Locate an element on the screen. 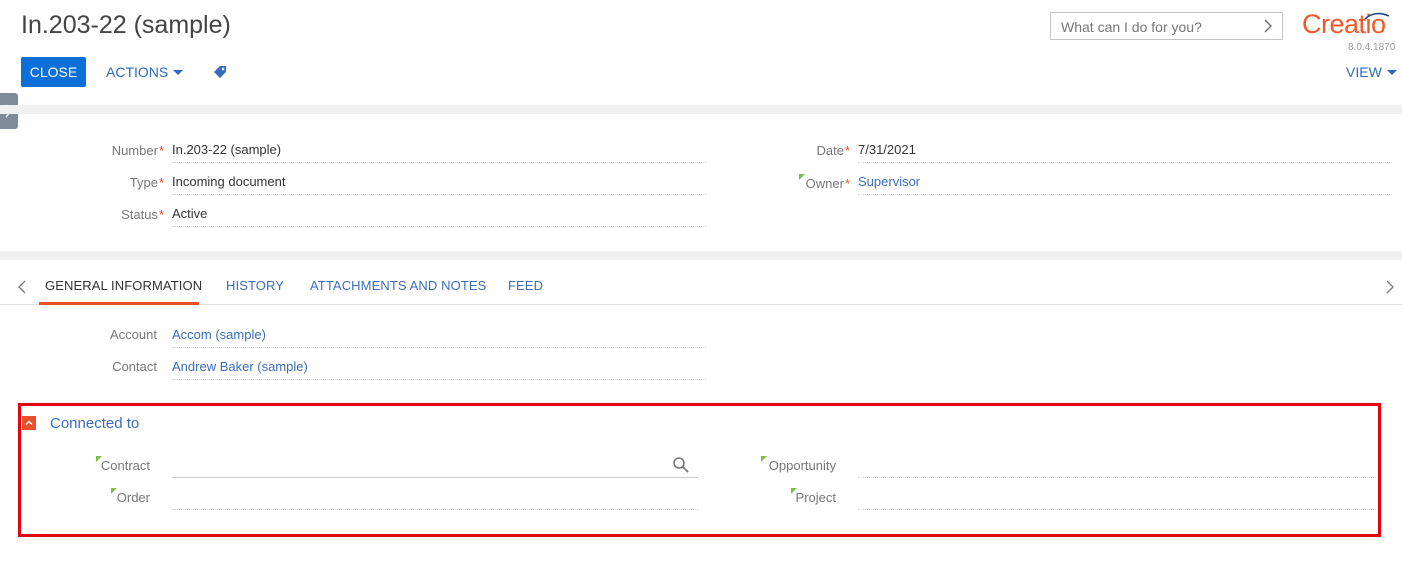 The width and height of the screenshot is (1402, 586). tab-feed: FEED is located at coordinates (525, 285).